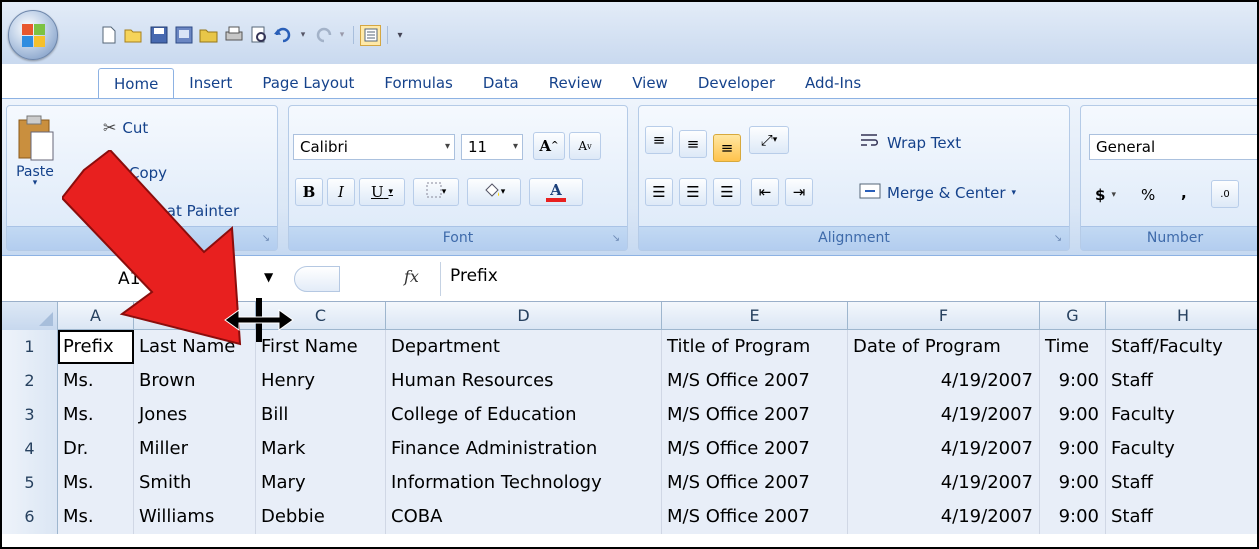  What do you see at coordinates (910, 143) in the screenshot?
I see `wrap-text-button: Wrap Text` at bounding box center [910, 143].